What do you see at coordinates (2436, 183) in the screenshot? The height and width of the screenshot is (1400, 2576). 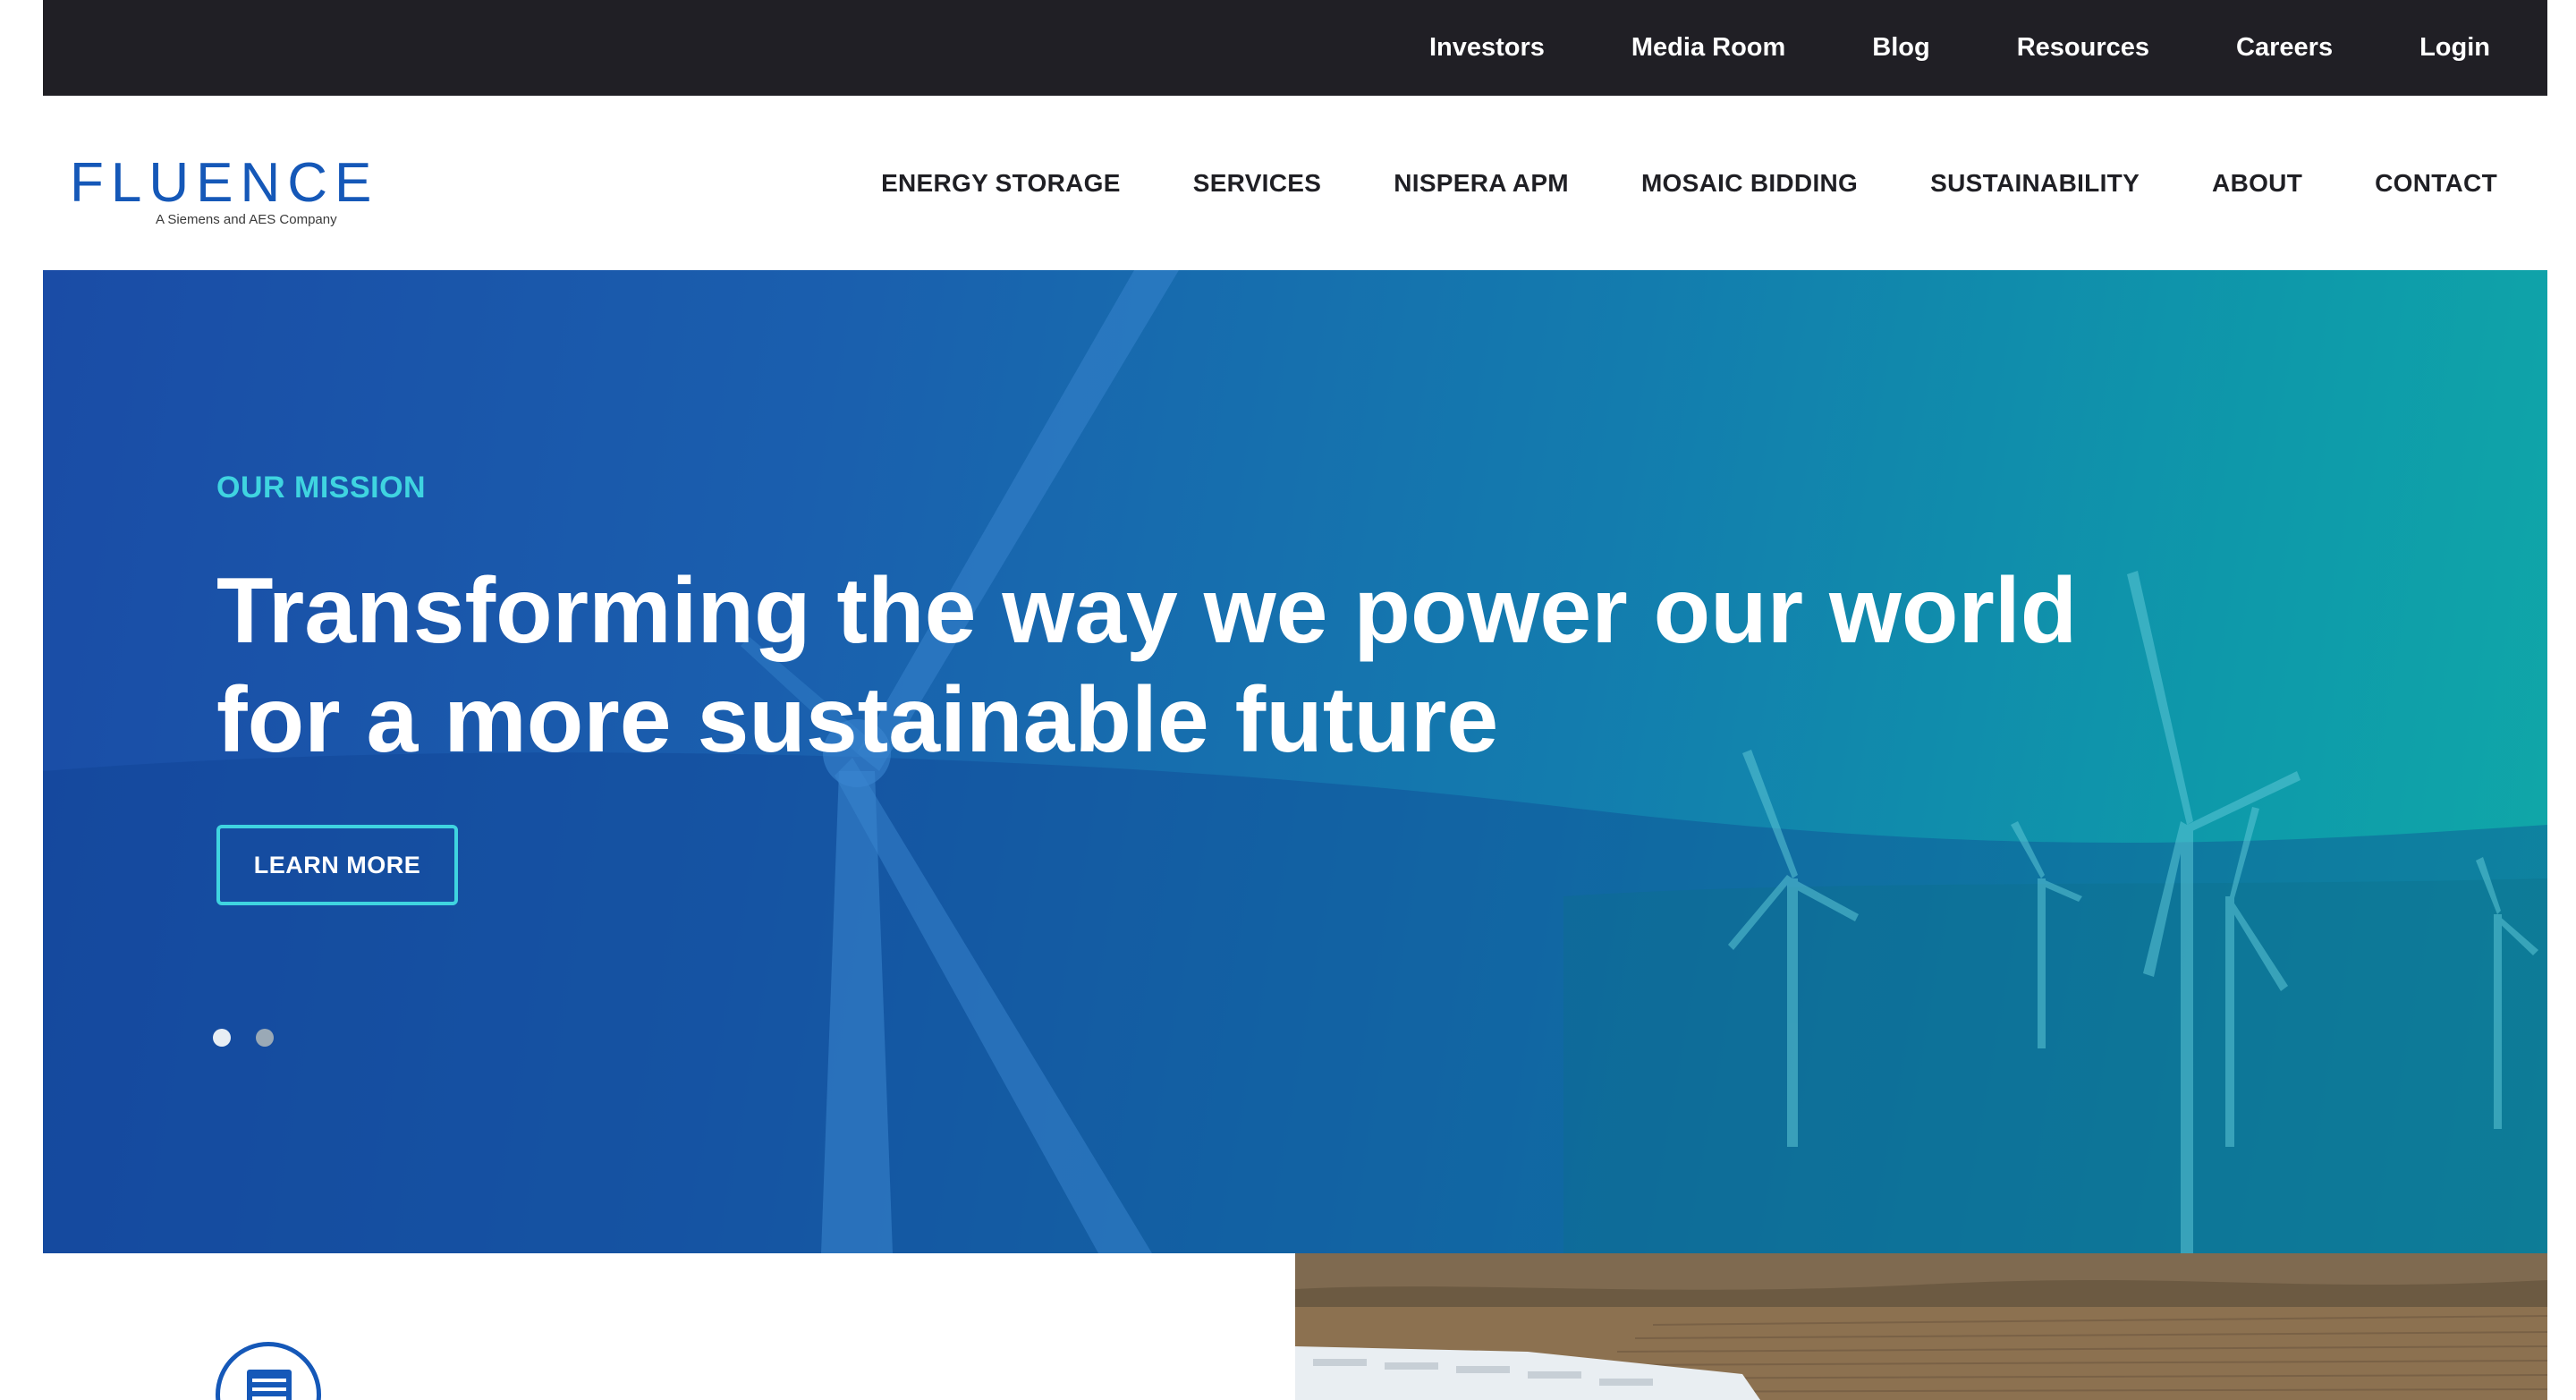 I see `nav-contact: CONTACT` at bounding box center [2436, 183].